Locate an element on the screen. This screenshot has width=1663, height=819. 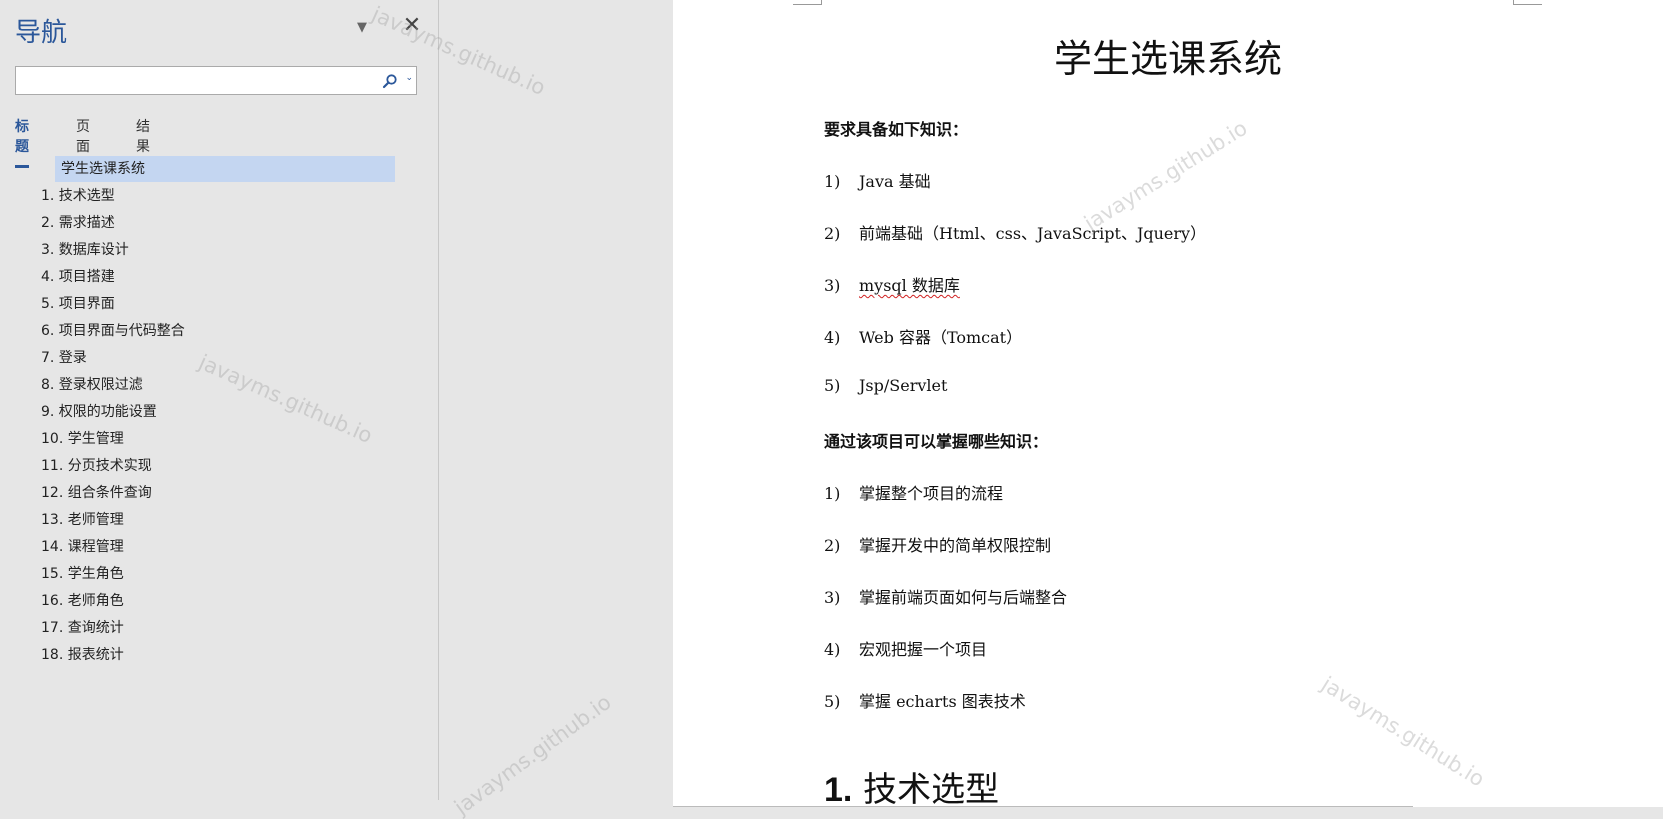
close-icon: ✕ is located at coordinates (412, 26).